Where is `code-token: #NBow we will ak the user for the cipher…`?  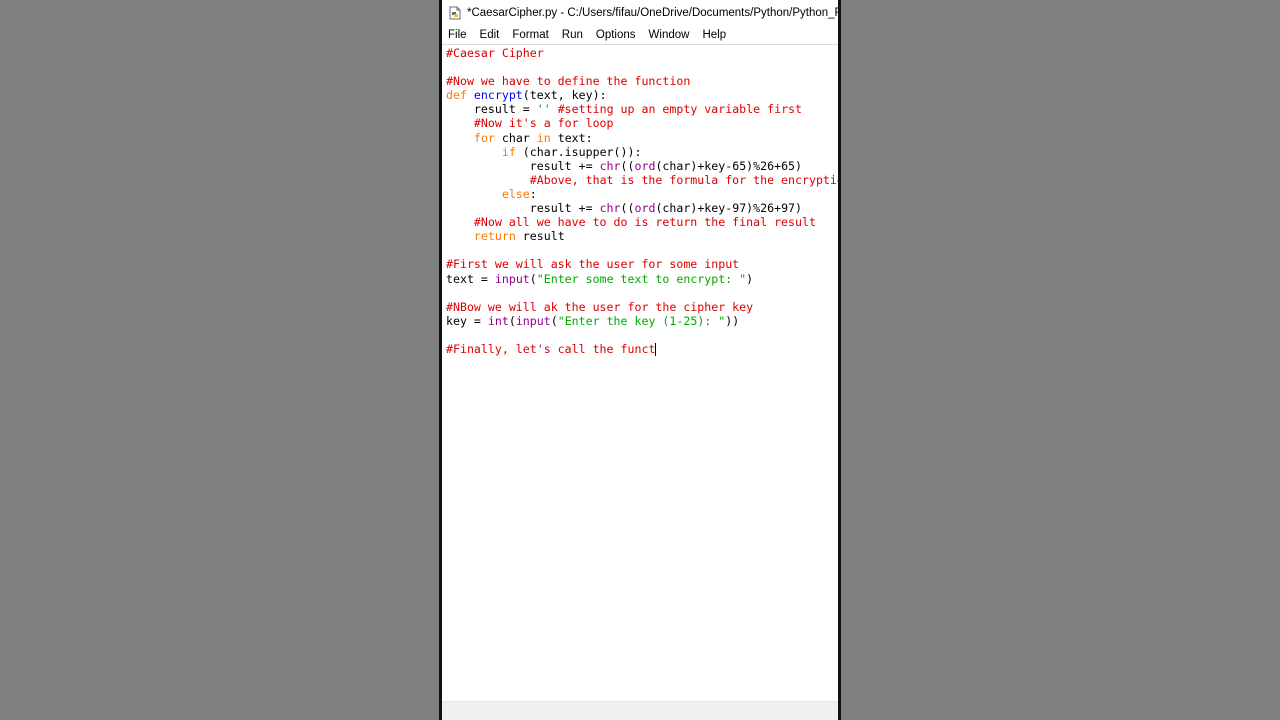
code-token: #NBow we will ak the user for the cipher… is located at coordinates (600, 306).